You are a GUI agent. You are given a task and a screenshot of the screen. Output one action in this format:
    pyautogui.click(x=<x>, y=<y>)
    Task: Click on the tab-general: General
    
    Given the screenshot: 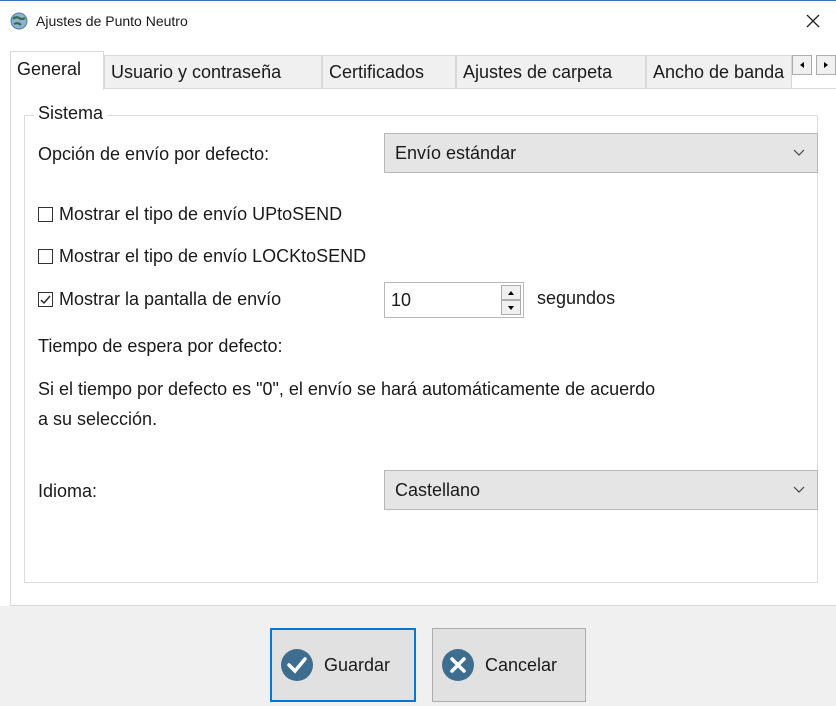 What is the action you would take?
    pyautogui.click(x=57, y=70)
    